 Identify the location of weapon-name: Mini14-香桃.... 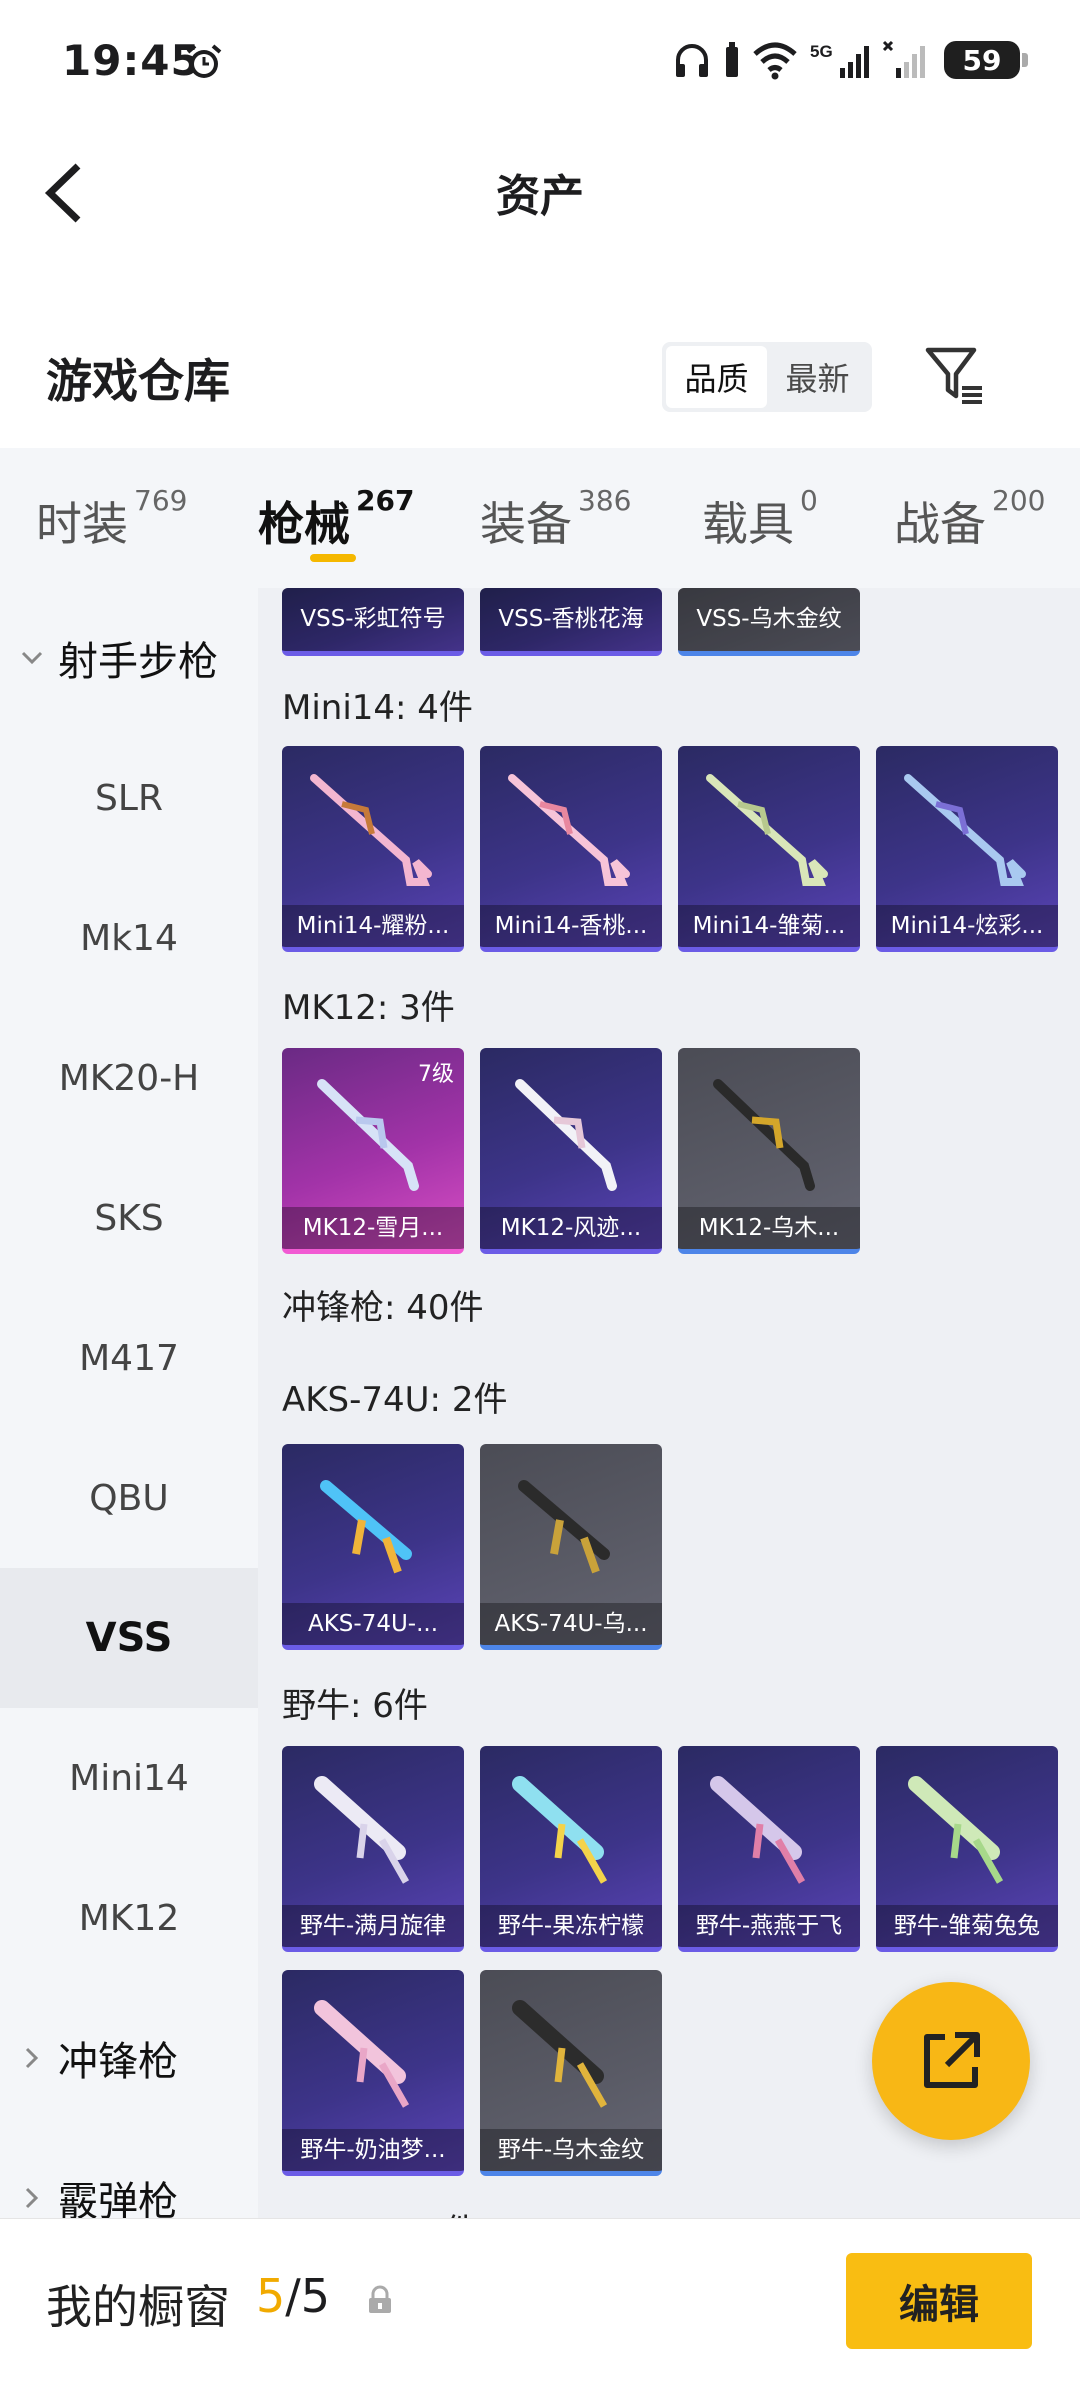
(571, 926).